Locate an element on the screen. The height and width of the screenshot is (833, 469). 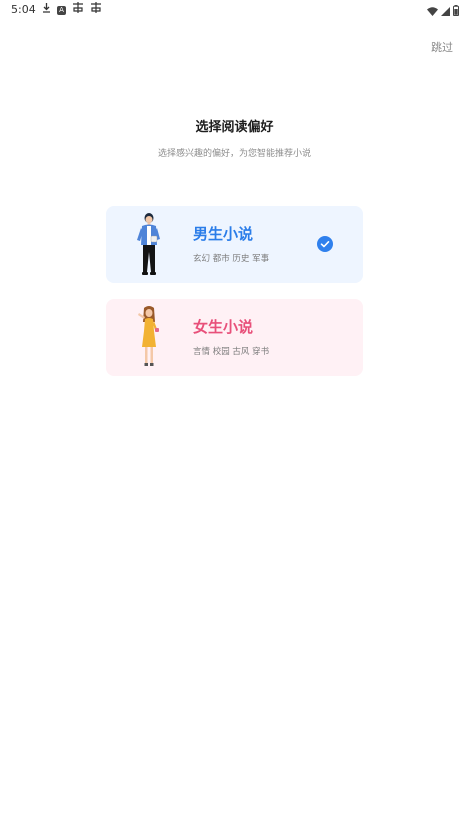
male-novel-title: 男生小说 is located at coordinates (223, 234).